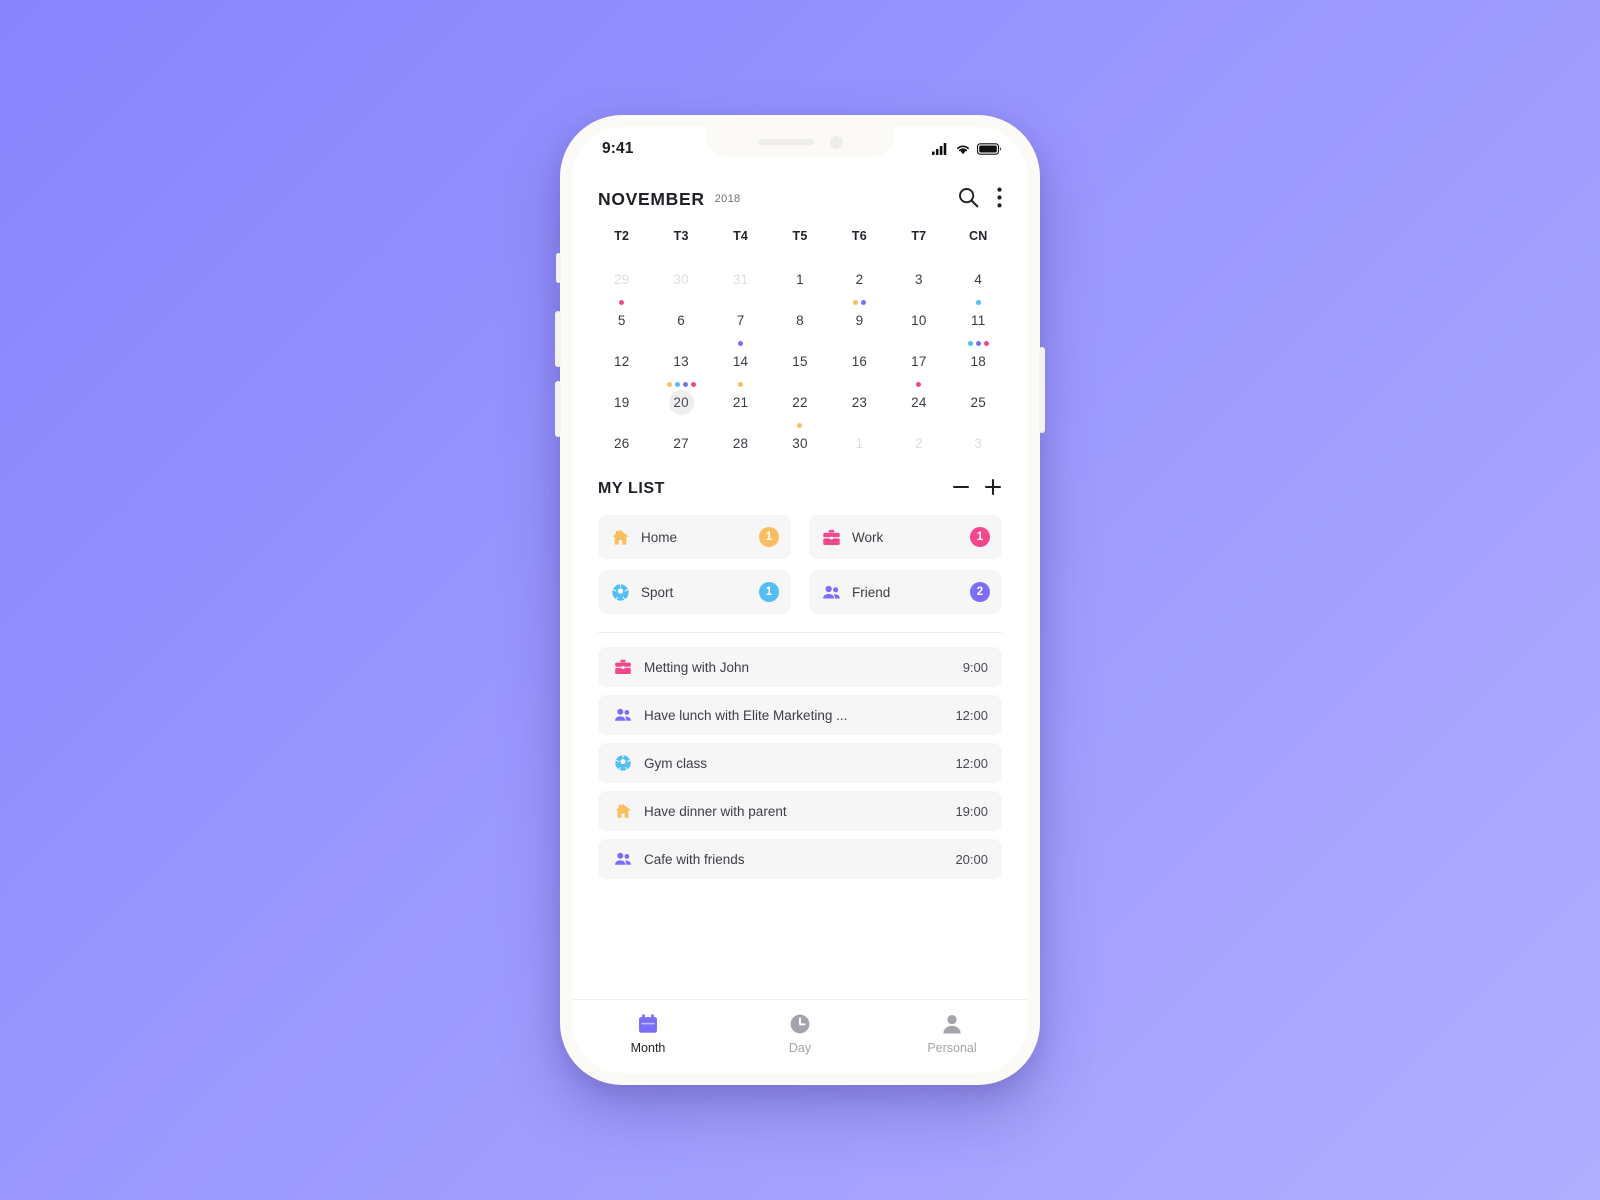 This screenshot has width=1600, height=1200. Describe the element at coordinates (681, 361) in the screenshot. I see `day-number: 13` at that location.